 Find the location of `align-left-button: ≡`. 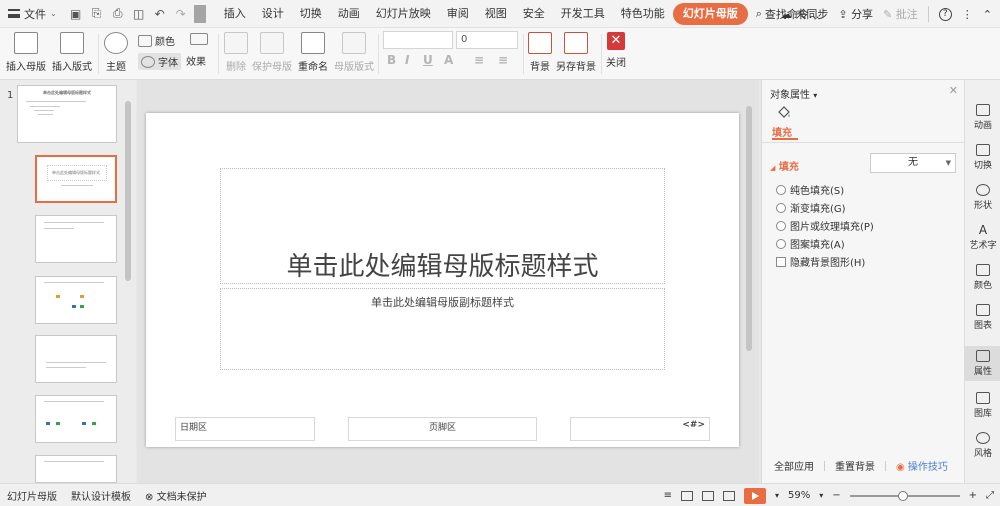

align-left-button: ≡ is located at coordinates (479, 60).